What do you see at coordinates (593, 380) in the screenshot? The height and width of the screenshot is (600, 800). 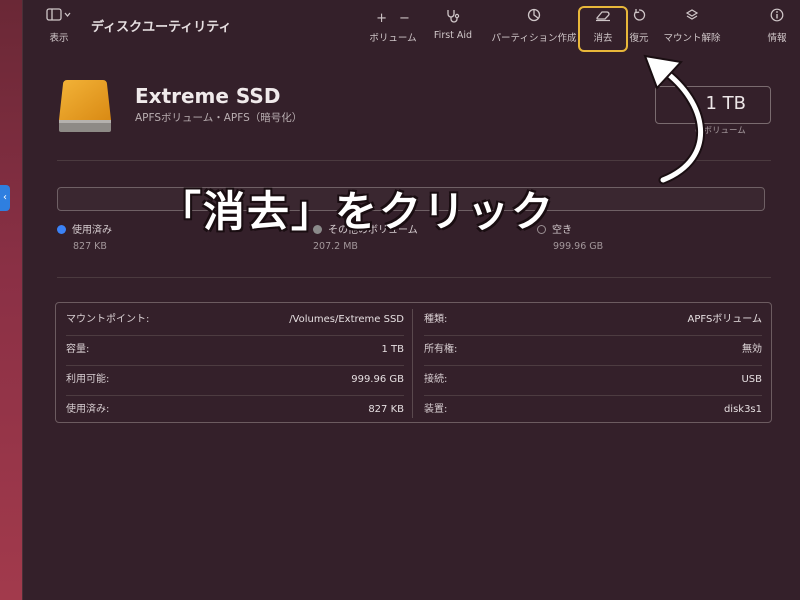 I see `info-row-connection: 接続: USB` at bounding box center [593, 380].